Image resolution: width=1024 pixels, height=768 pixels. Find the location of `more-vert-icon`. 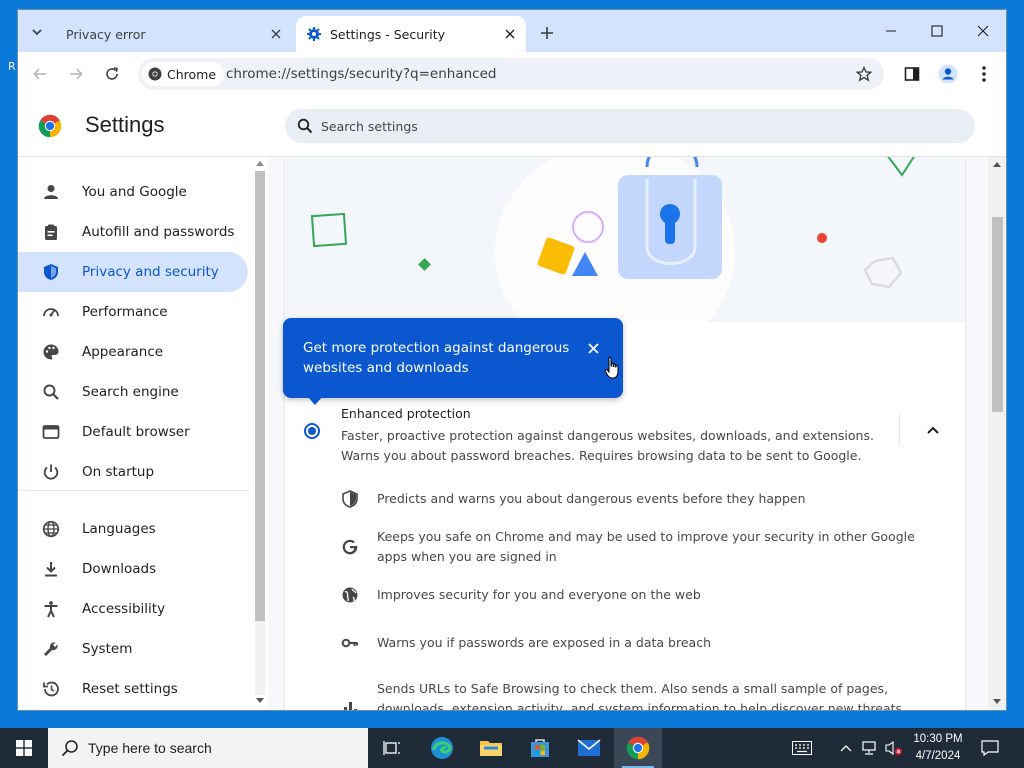

more-vert-icon is located at coordinates (984, 74).